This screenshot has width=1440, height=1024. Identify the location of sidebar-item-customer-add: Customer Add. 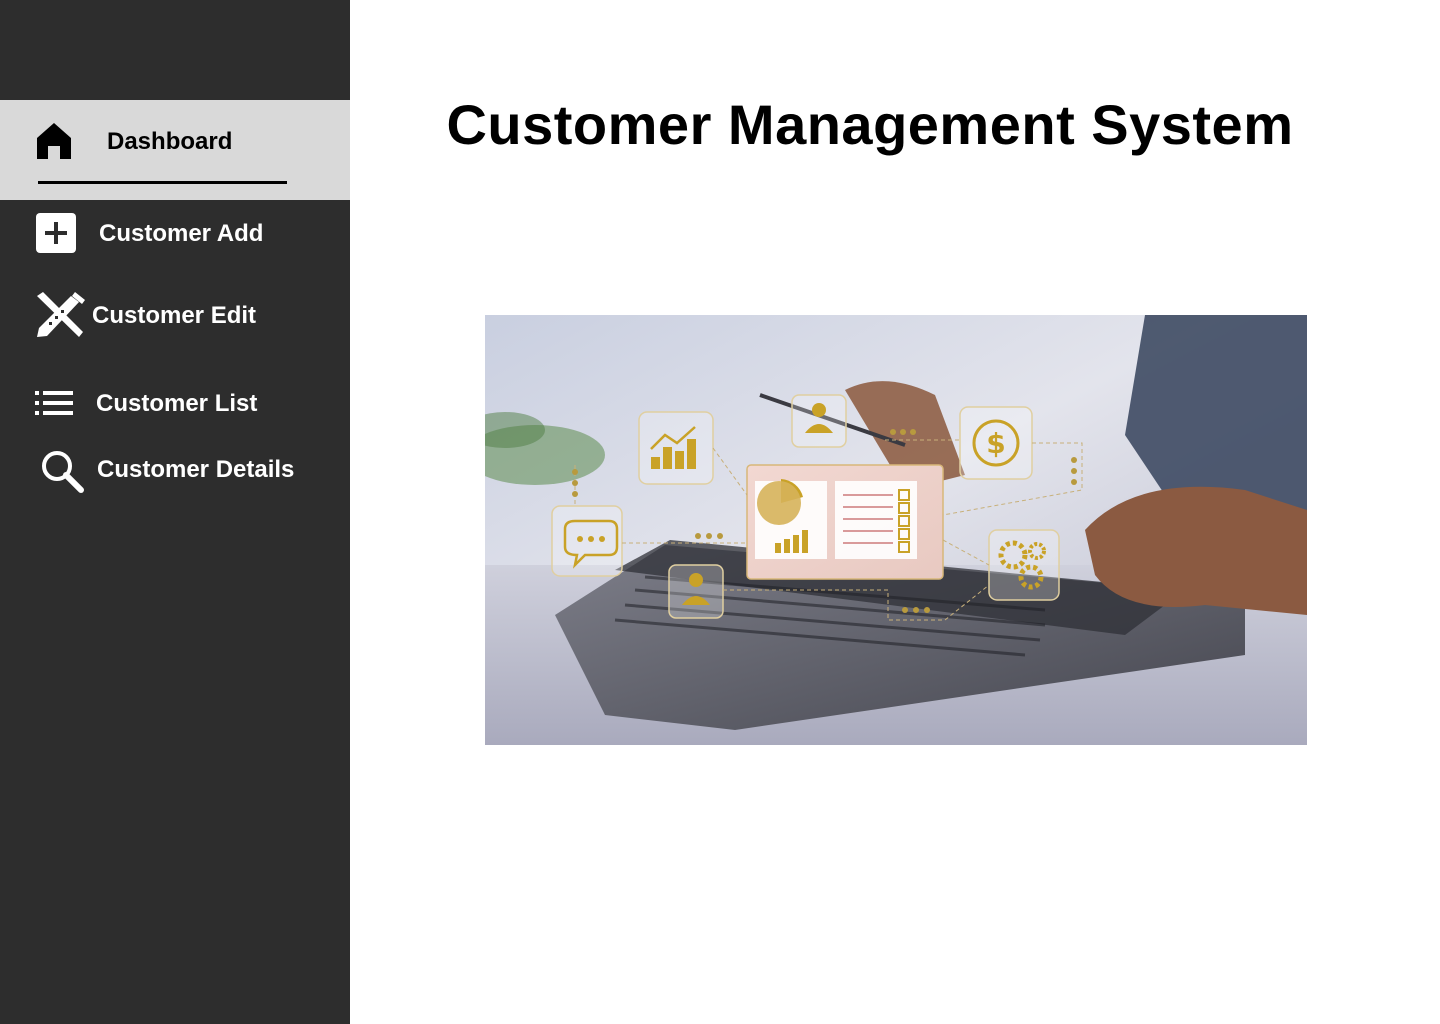
(175, 235).